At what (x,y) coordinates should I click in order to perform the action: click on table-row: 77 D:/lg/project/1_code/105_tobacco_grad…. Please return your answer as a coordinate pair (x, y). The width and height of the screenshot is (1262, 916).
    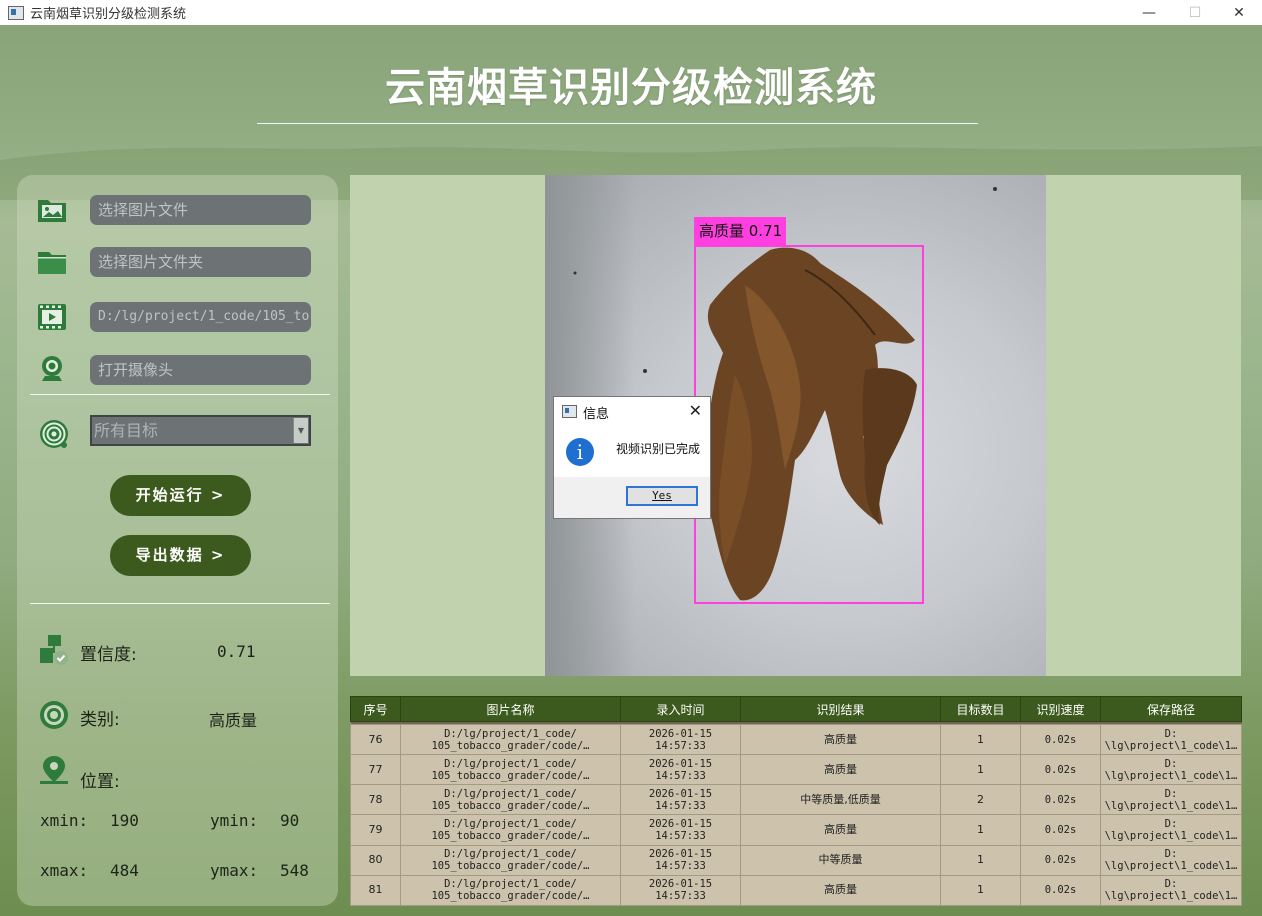
    Looking at the image, I should click on (796, 770).